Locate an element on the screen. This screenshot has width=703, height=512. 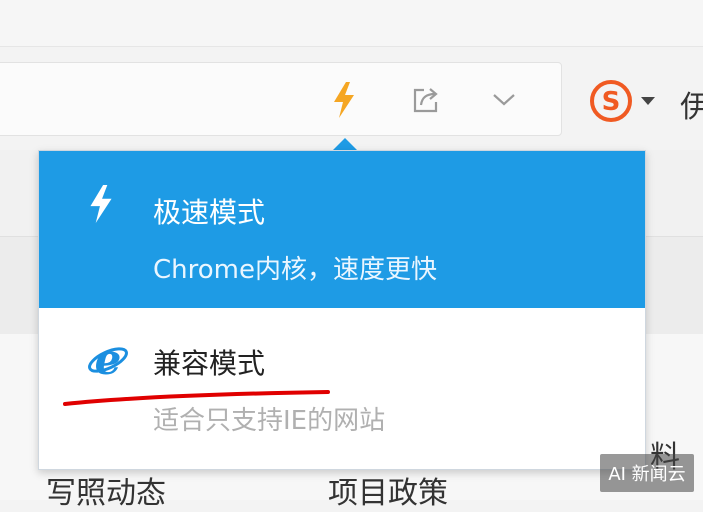
ie-icon: e is located at coordinates (108, 359).